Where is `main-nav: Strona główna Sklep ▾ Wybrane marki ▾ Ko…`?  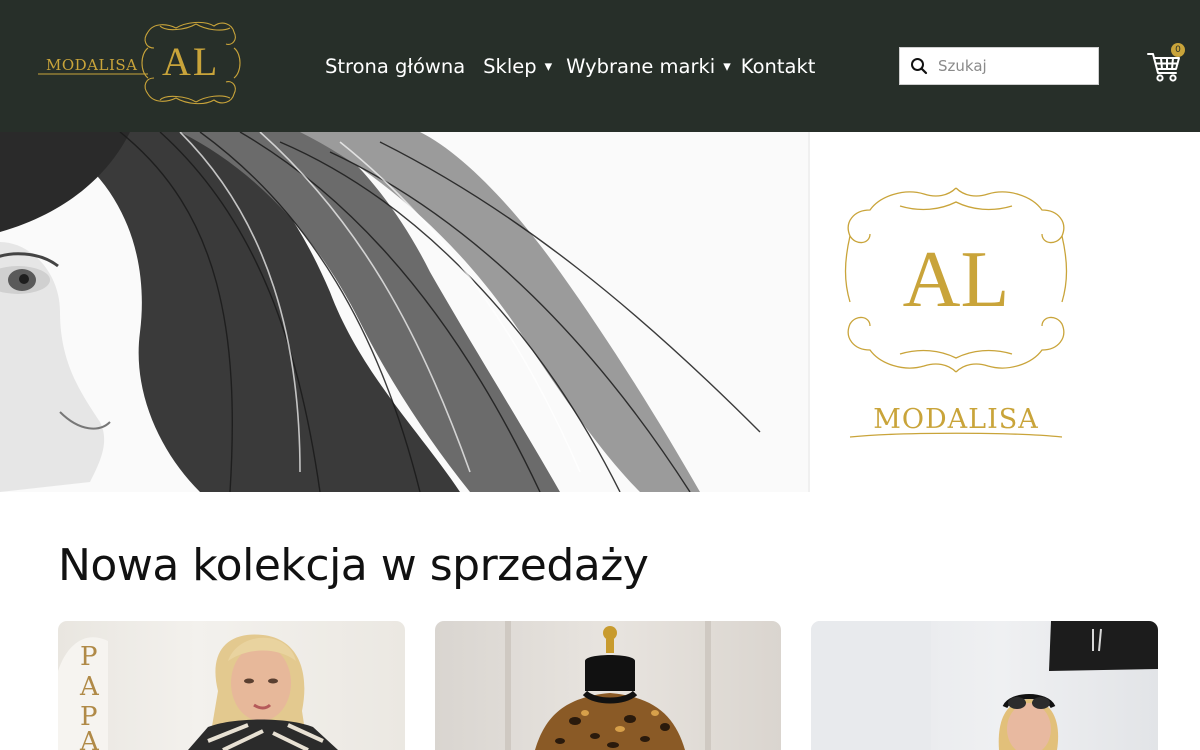 main-nav: Strona główna Sklep ▾ Wybrane marki ▾ Ko… is located at coordinates (570, 66).